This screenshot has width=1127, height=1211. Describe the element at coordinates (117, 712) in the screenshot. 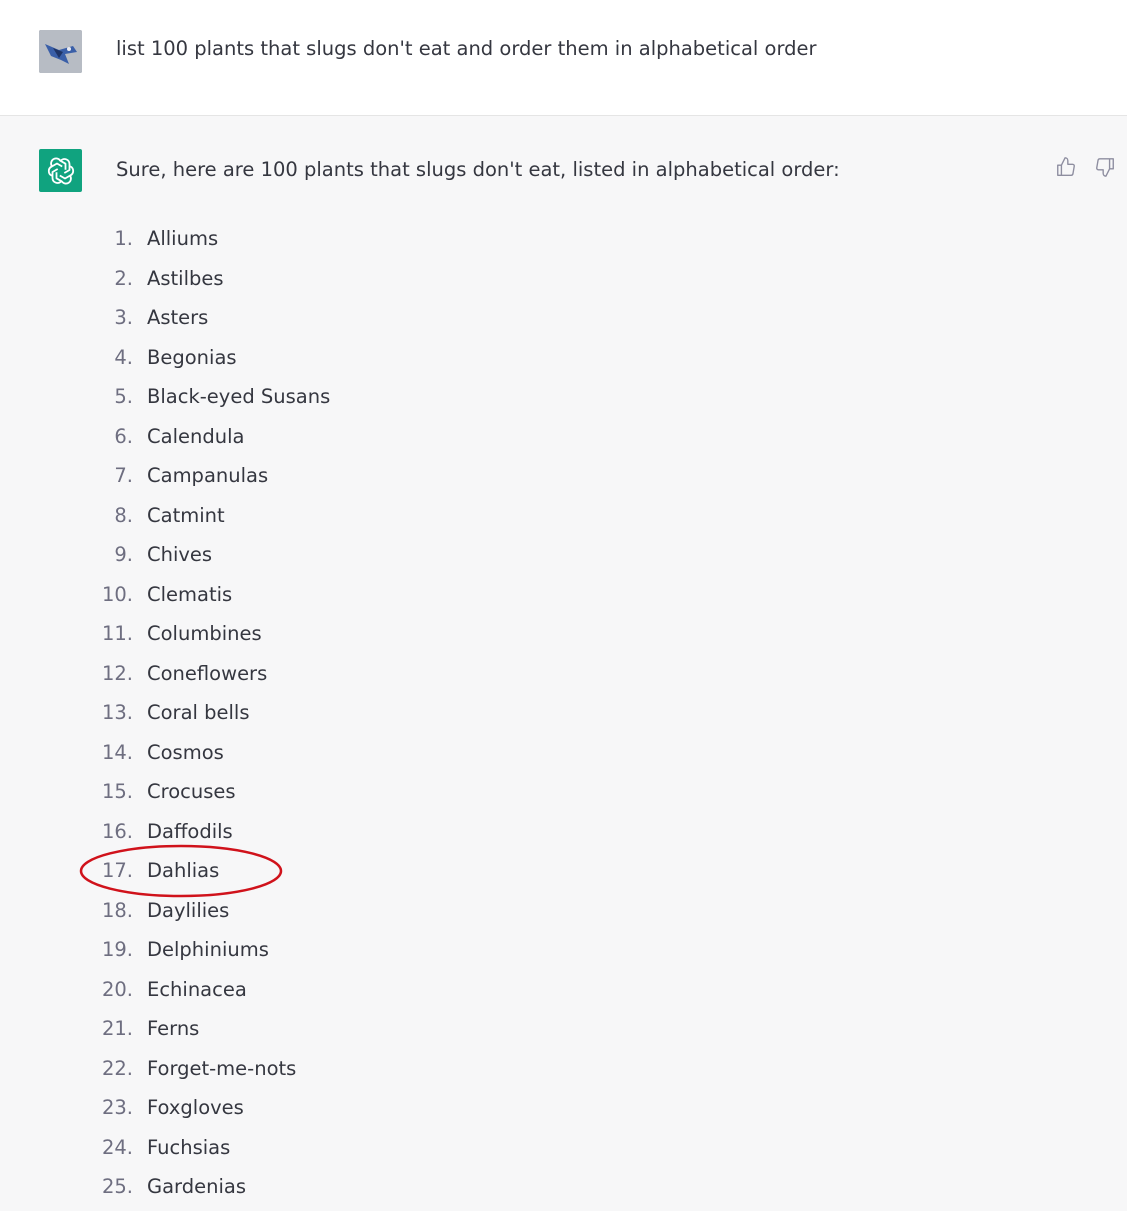

I see `list-item-number: 13.` at that location.